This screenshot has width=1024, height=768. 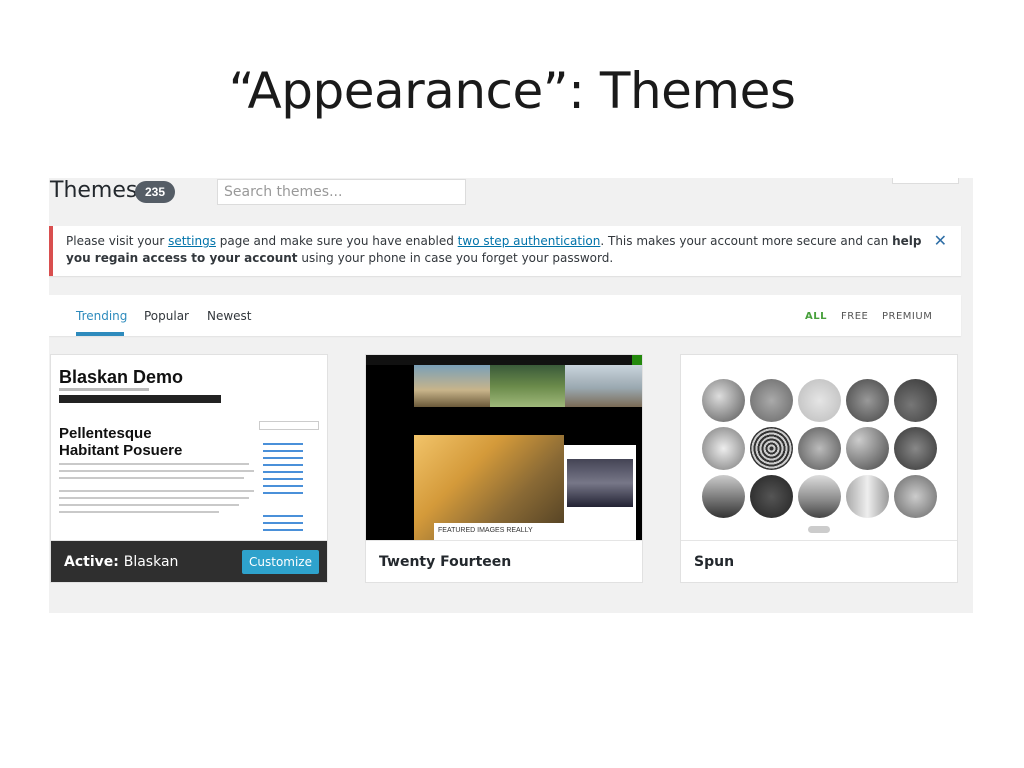 What do you see at coordinates (499, 531) in the screenshot?
I see `preview-featured-caption: FEATURED IMAGES REALLY` at bounding box center [499, 531].